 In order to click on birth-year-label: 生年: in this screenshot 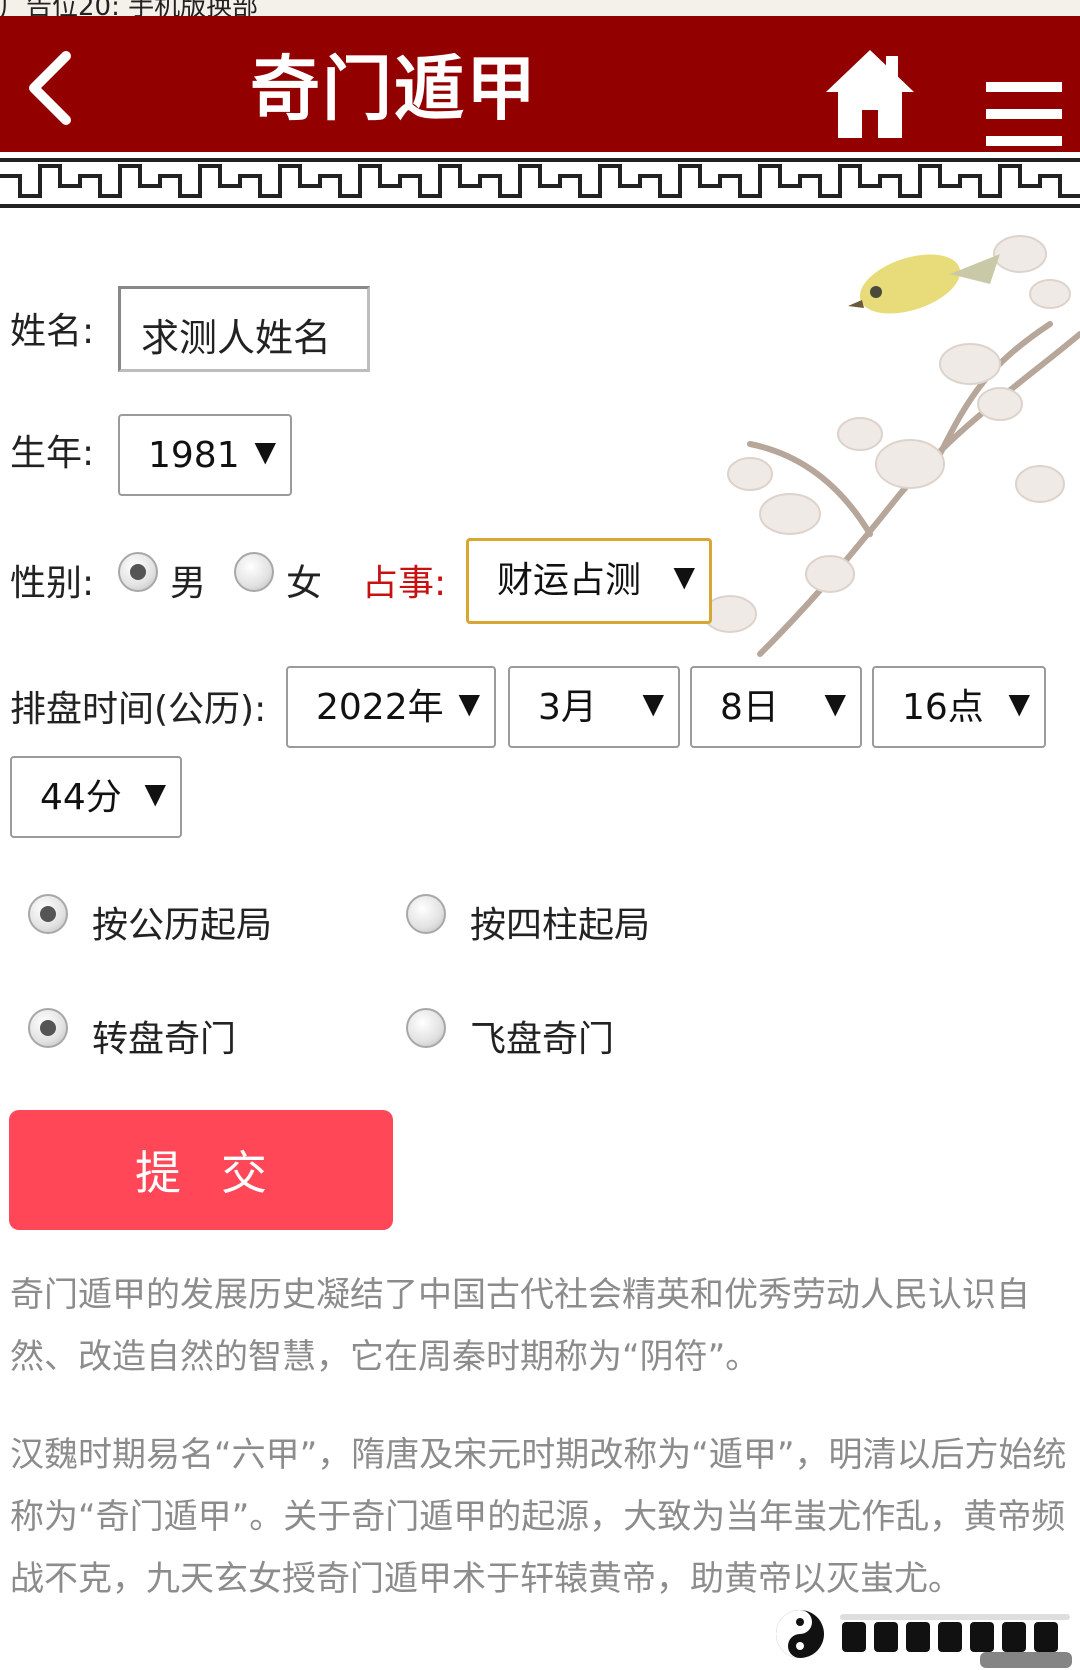, I will do `click(52, 453)`.